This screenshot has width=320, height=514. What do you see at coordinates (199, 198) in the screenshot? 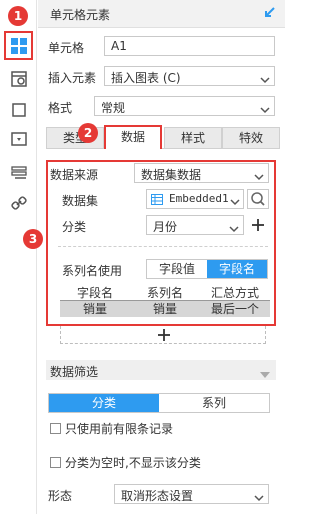
I see `dataset-value: Embedded1` at bounding box center [199, 198].